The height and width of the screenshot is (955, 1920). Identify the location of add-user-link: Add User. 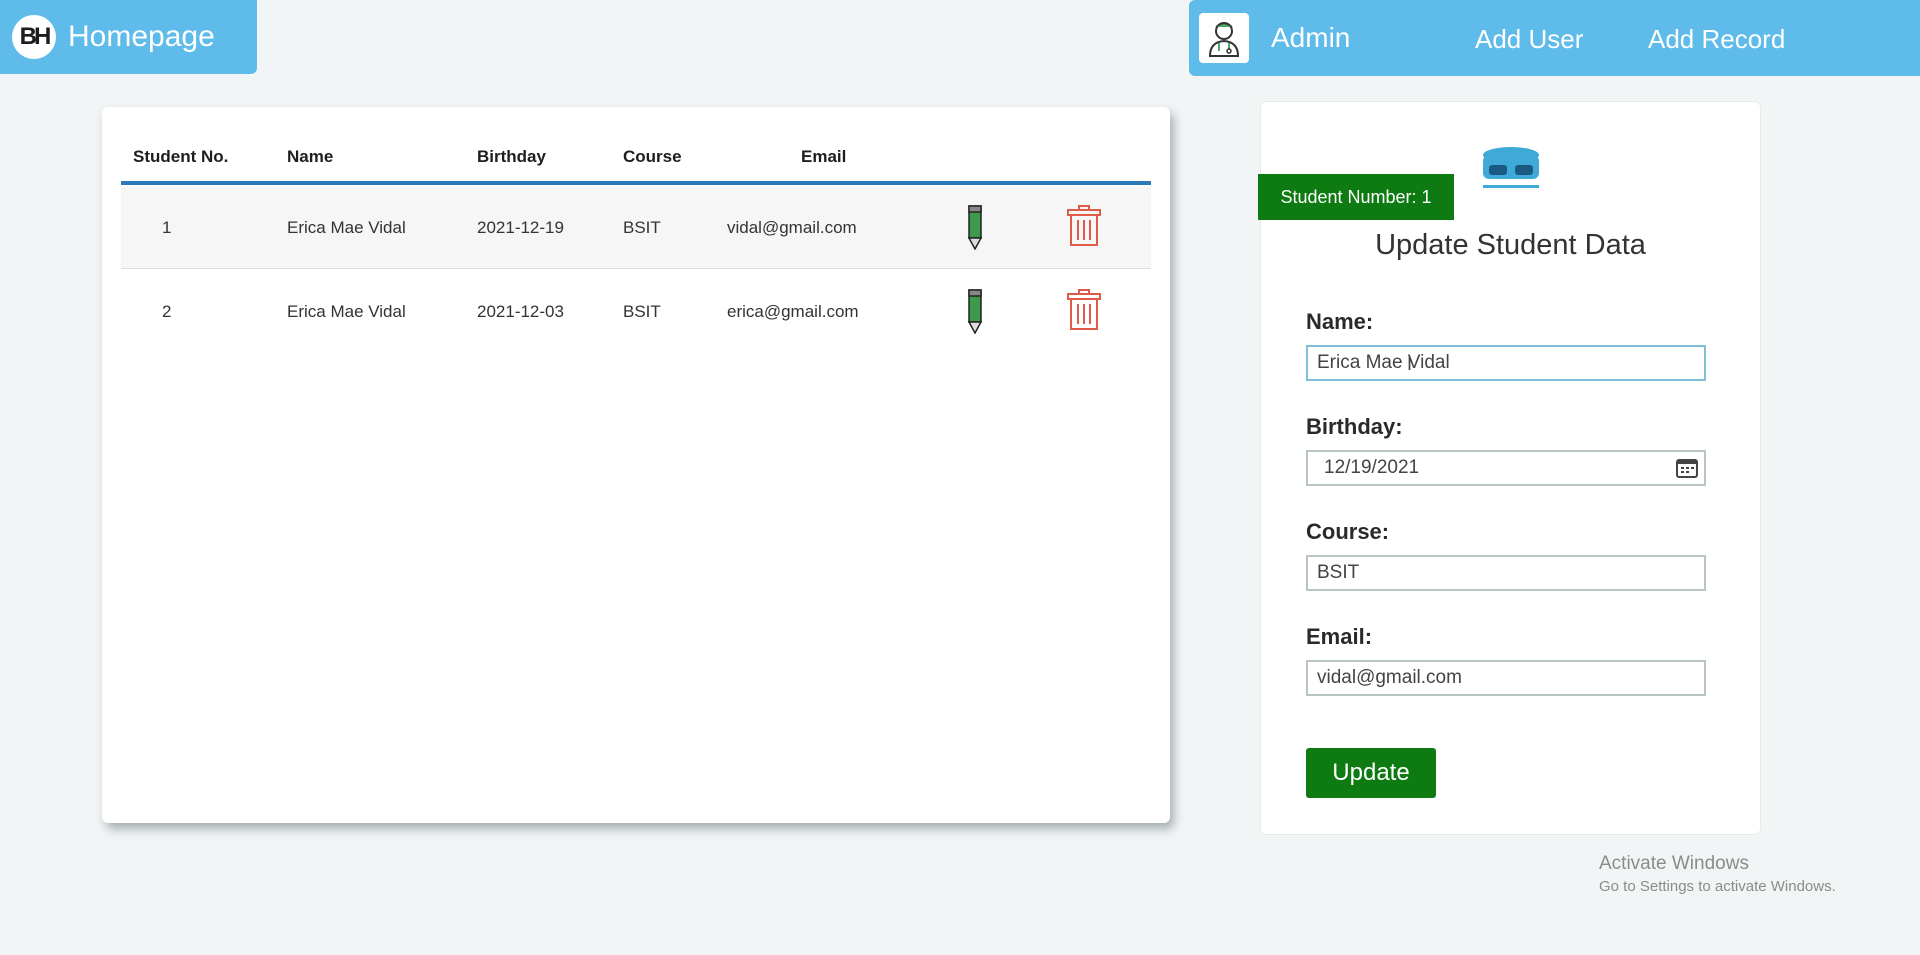
(1529, 39).